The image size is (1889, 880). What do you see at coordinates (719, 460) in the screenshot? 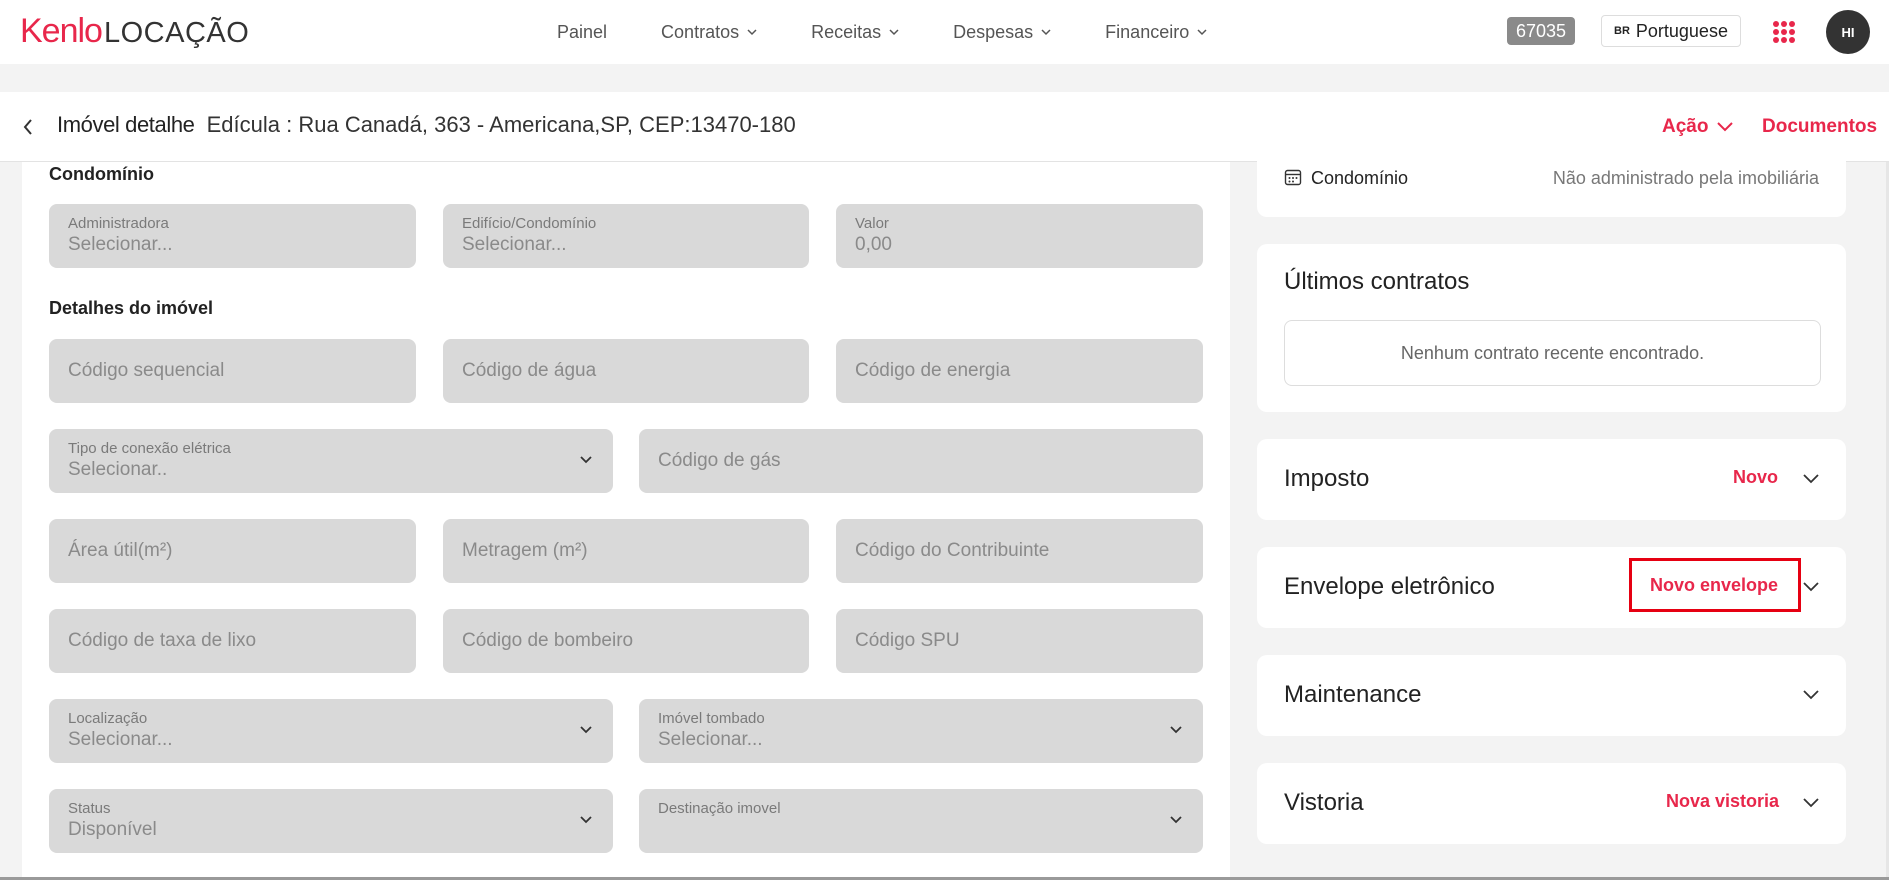
I see `field-placeholder: Código de gás` at bounding box center [719, 460].